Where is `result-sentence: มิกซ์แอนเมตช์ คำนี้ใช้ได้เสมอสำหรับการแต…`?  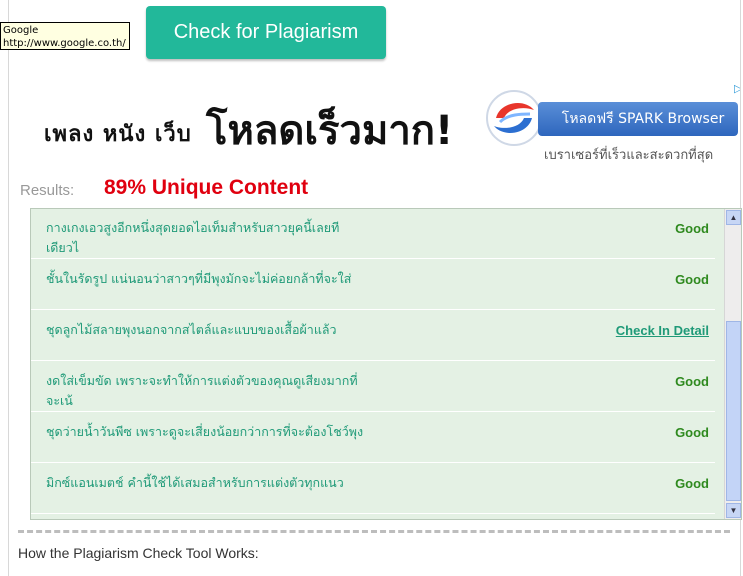
result-sentence: มิกซ์แอนเมตช์ คำนี้ใช้ได้เสมอสำหรับการแต… is located at coordinates (195, 482).